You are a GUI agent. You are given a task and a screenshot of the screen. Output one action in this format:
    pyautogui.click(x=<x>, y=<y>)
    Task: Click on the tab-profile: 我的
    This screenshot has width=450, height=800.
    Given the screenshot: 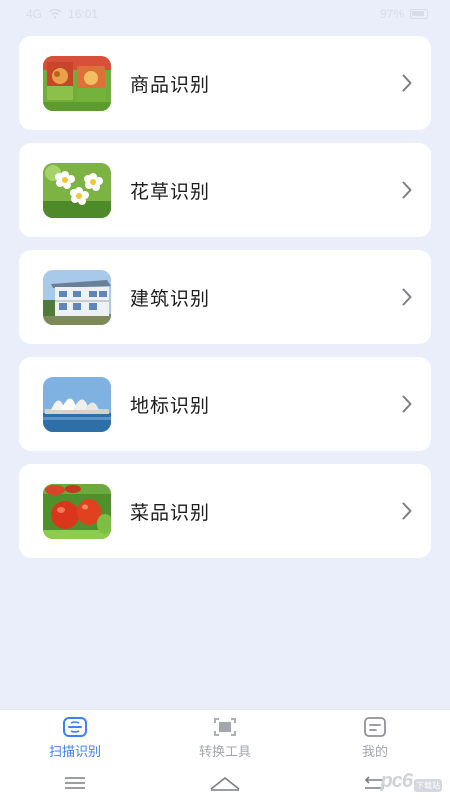 What is the action you would take?
    pyautogui.click(x=375, y=738)
    